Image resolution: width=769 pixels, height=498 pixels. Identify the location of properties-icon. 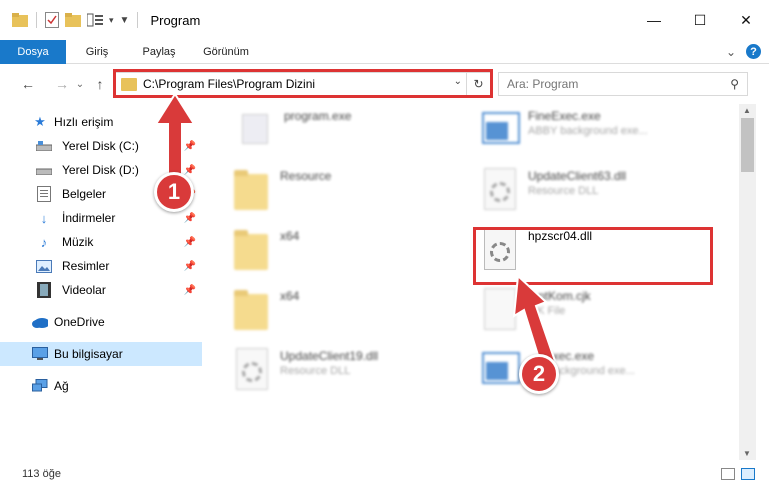
(52, 20).